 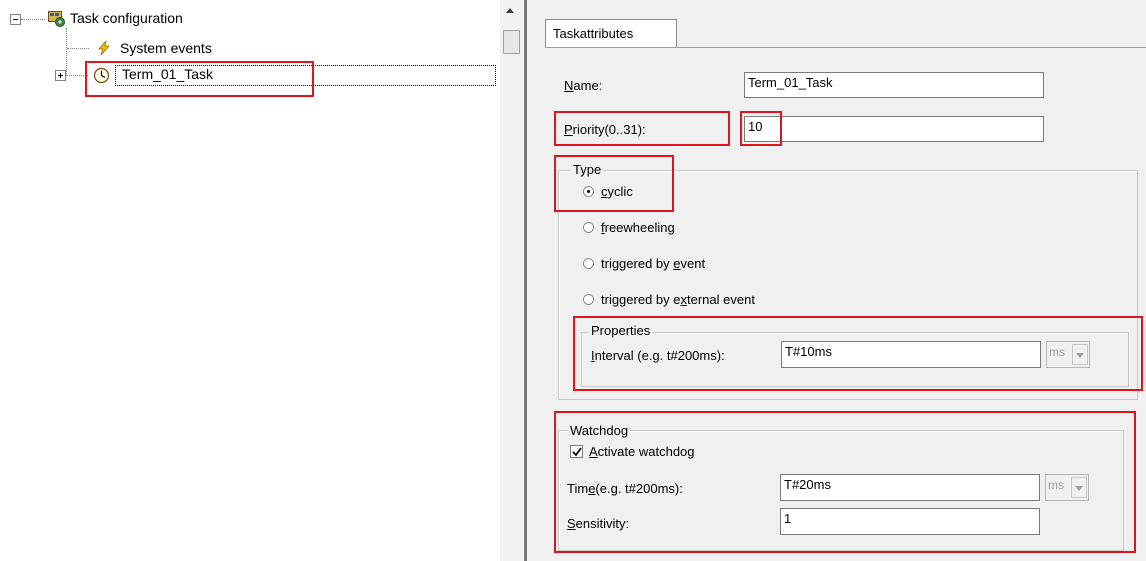 I want to click on name-label: Name:, so click(x=583, y=85).